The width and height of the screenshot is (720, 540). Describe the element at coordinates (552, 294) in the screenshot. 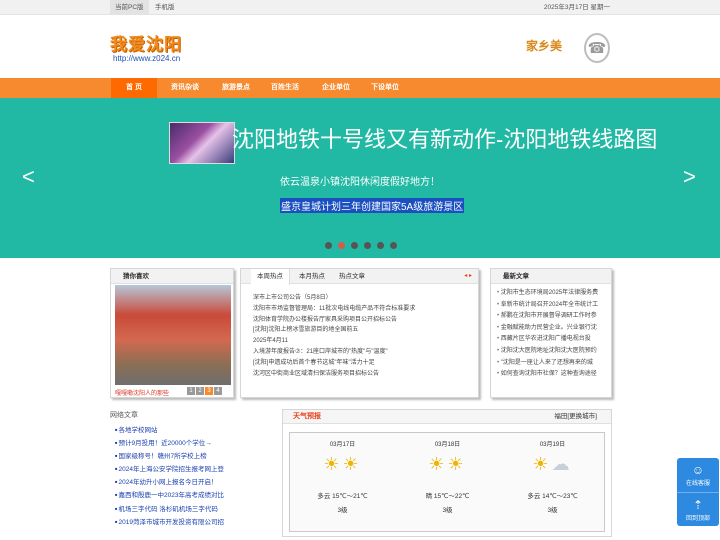

I see `list-item: 沈阳市生态环境局2025年法律服务费` at that location.